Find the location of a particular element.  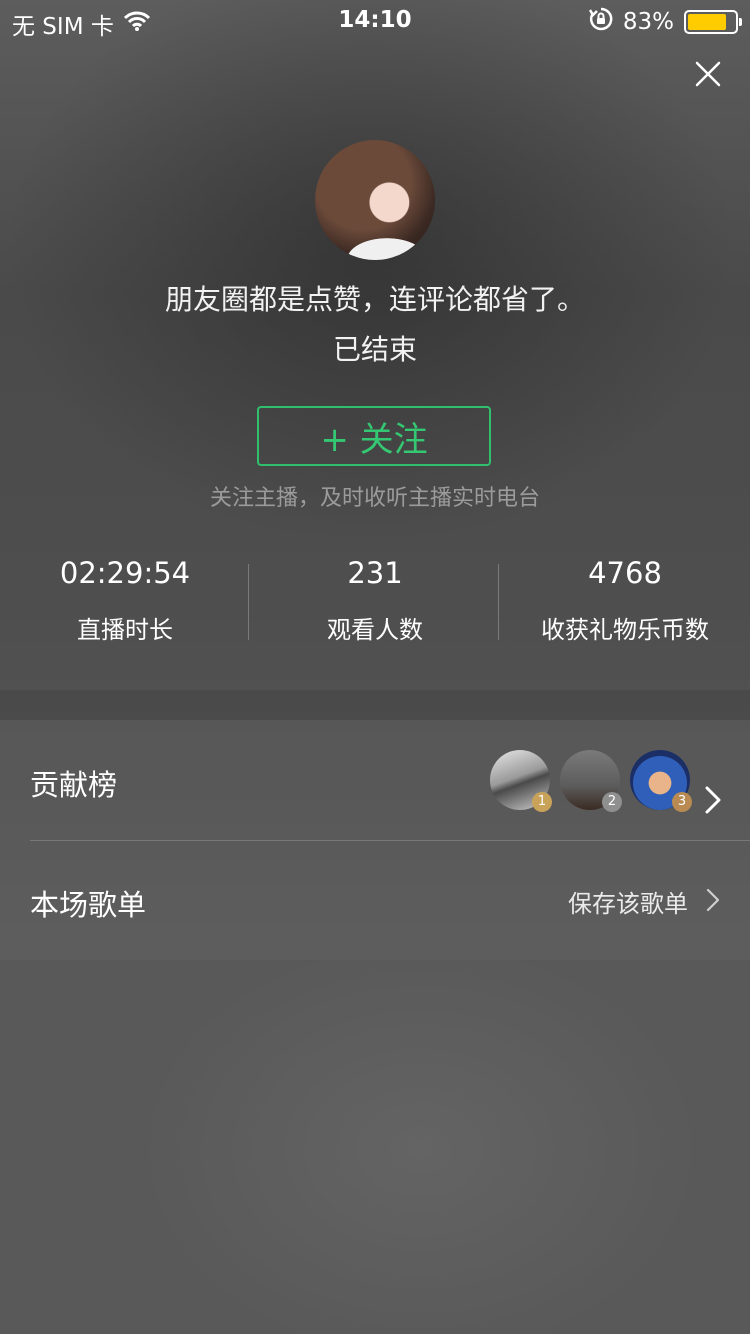

stat-viewers: 231 观看人数 is located at coordinates (375, 600).